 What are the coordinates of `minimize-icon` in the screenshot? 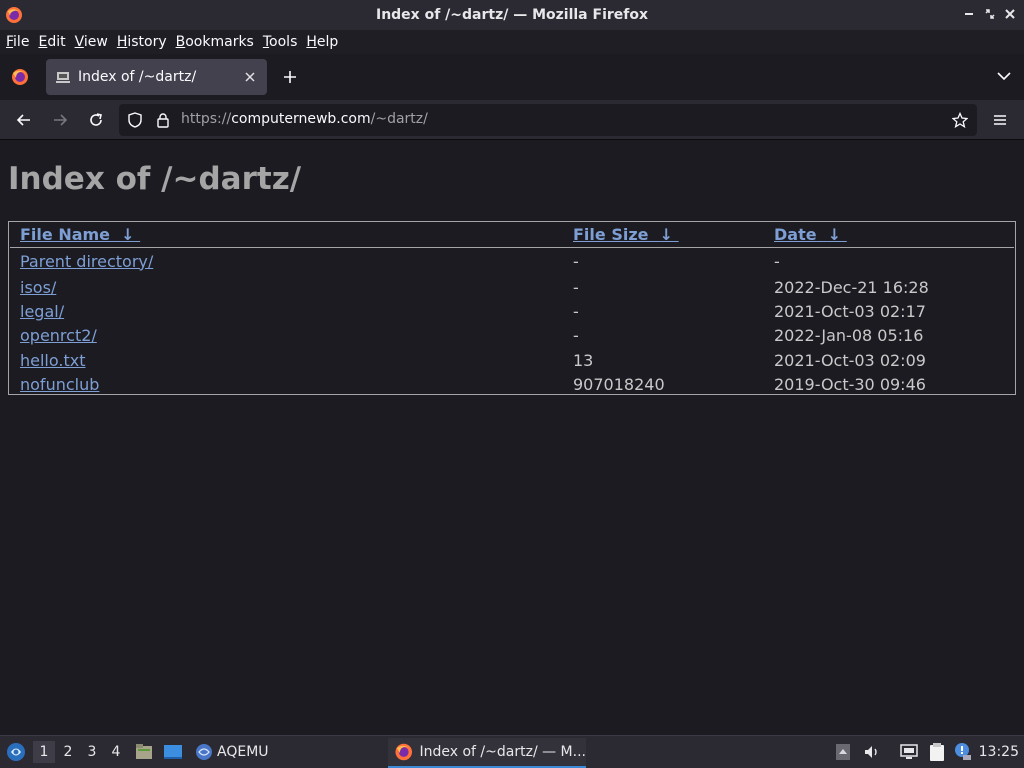 It's located at (969, 14).